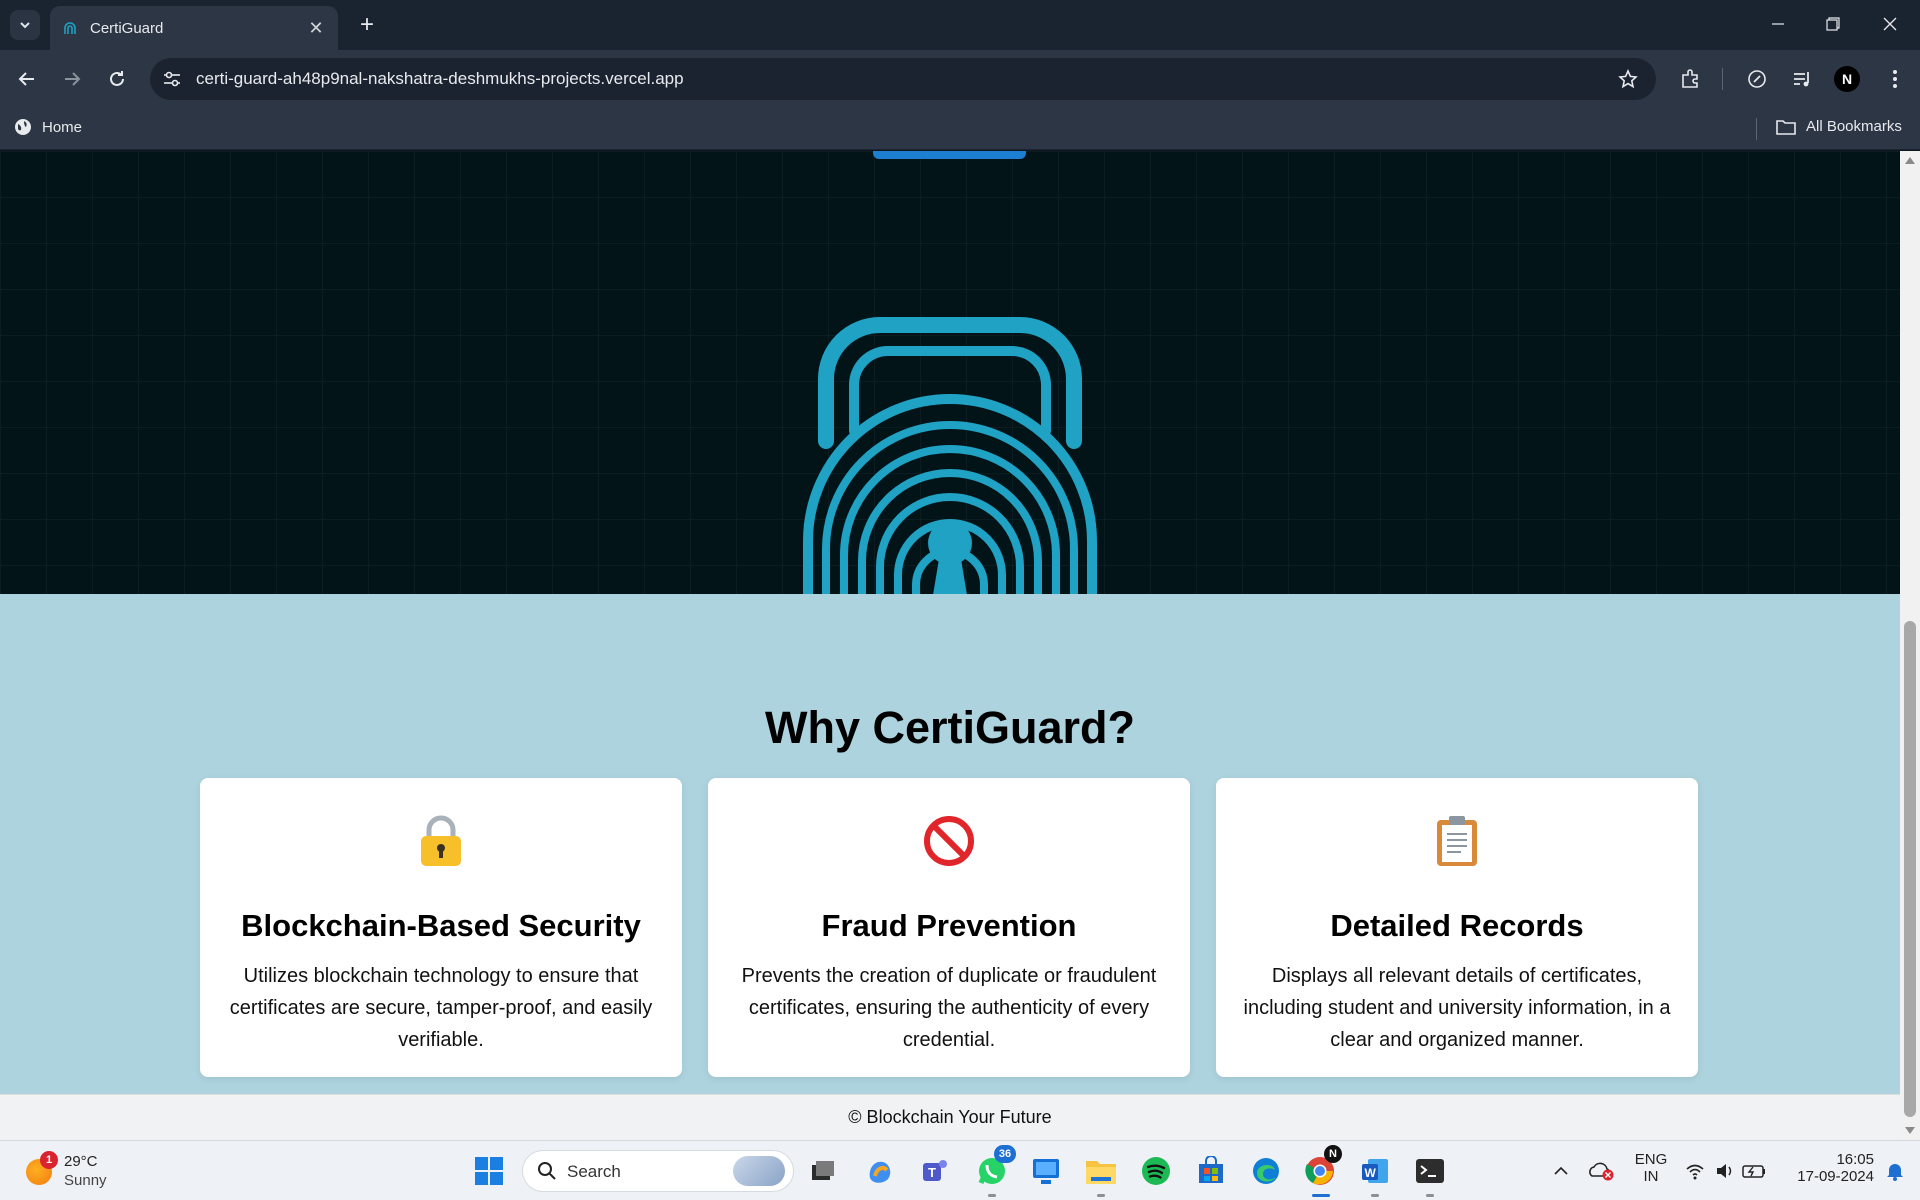  Describe the element at coordinates (1847, 79) in the screenshot. I see `profile-avatar: N` at that location.